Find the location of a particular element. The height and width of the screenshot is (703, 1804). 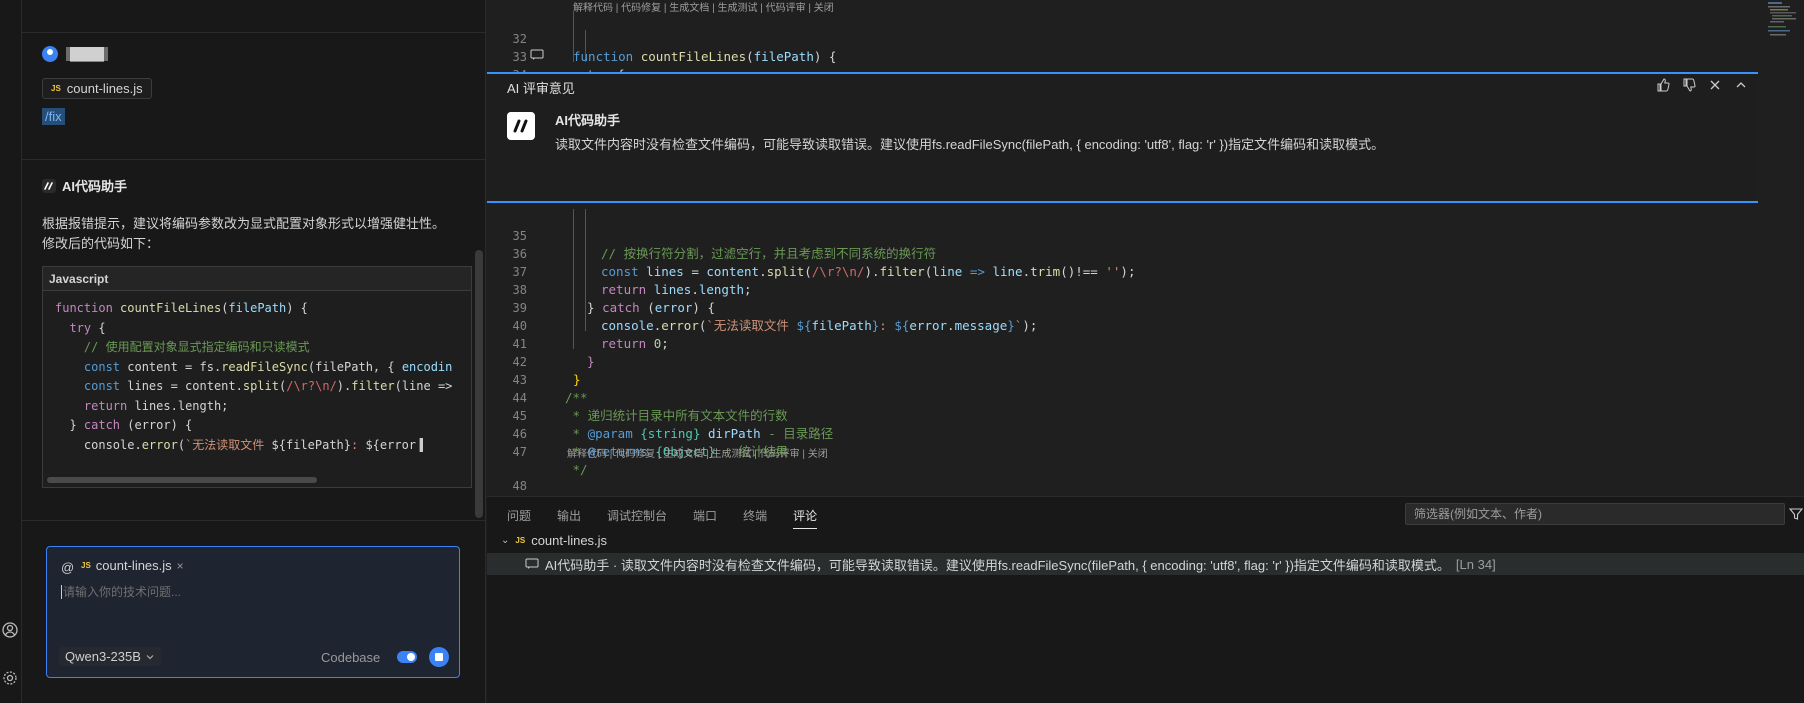

assistant-header: AI代码助手 is located at coordinates (84, 185).